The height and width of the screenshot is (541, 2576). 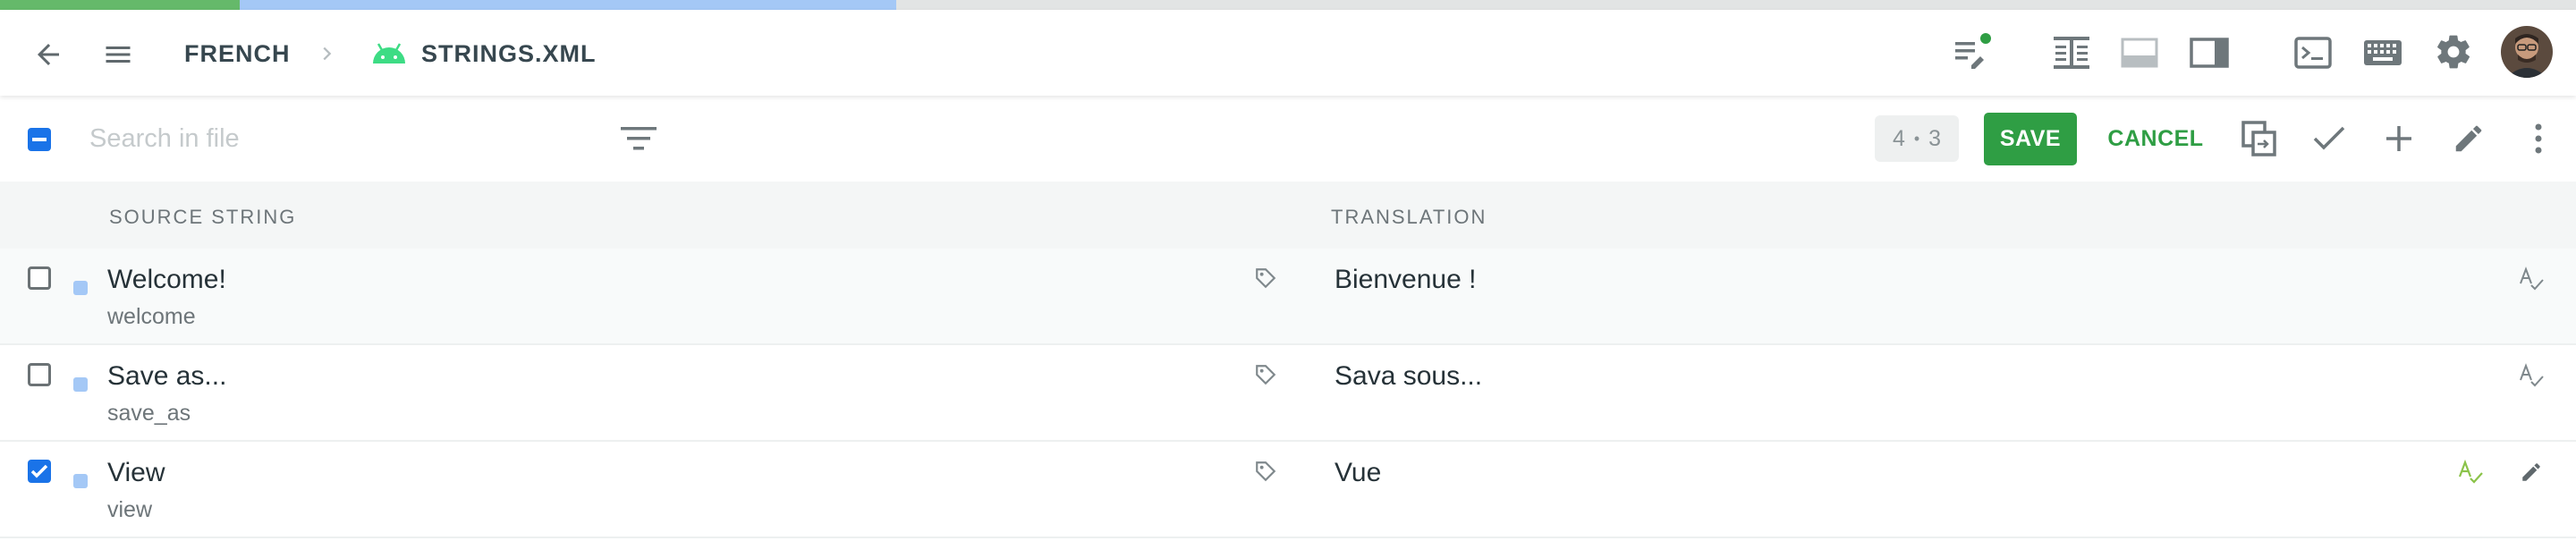 I want to click on string-key: view, so click(x=130, y=509).